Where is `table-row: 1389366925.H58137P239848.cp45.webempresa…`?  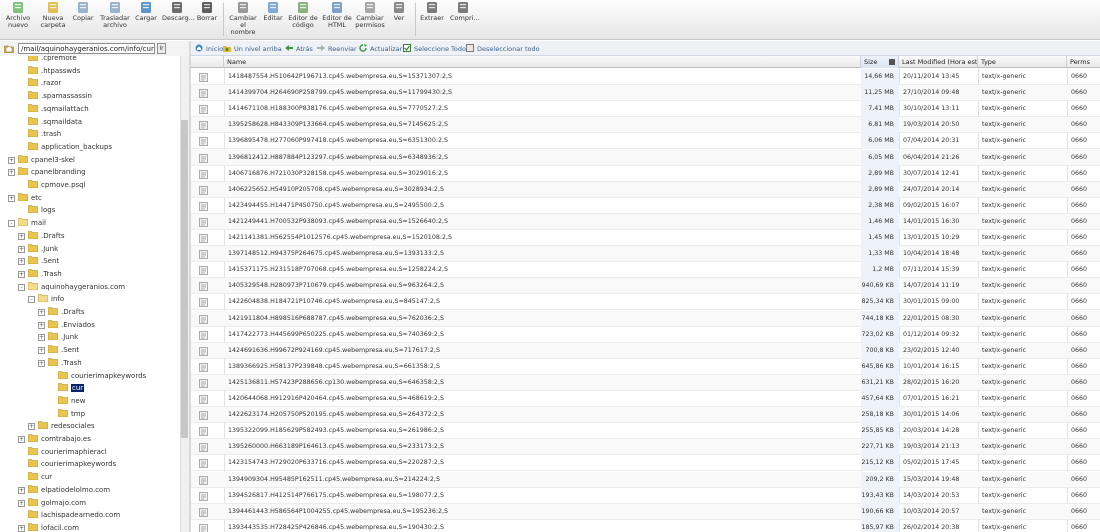
table-row: 1389366925.H58137P239848.cp45.webempresa… is located at coordinates (645, 366).